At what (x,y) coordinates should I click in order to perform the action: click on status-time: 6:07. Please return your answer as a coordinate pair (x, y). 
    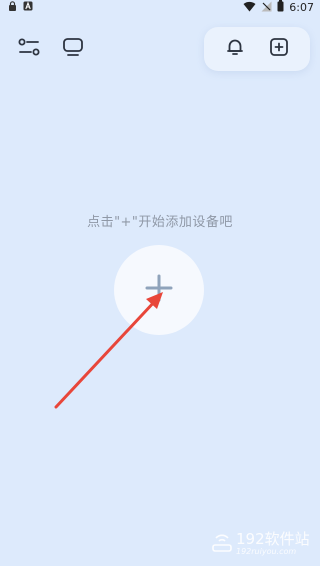
    Looking at the image, I should click on (301, 7).